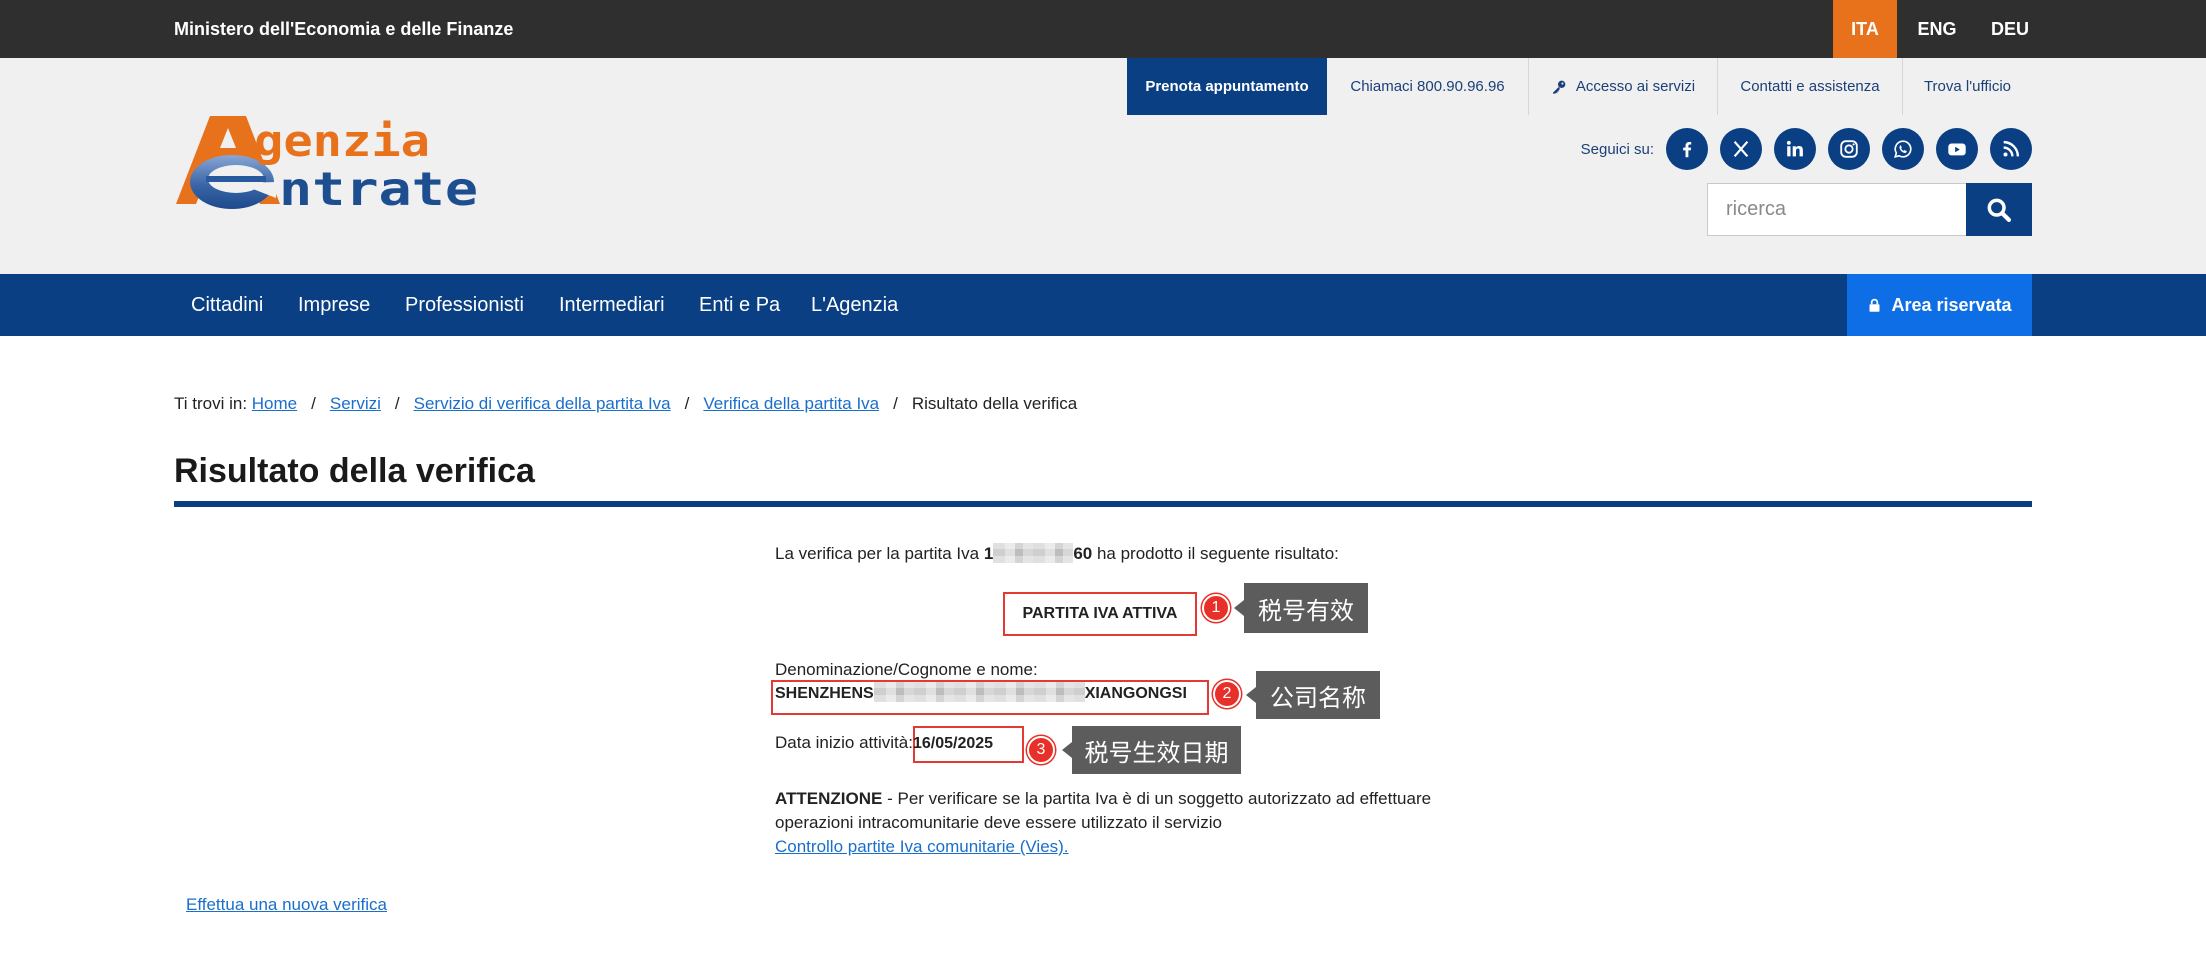 Image resolution: width=2206 pixels, height=972 pixels. What do you see at coordinates (1865, 29) in the screenshot?
I see `lang-ita: ITA` at bounding box center [1865, 29].